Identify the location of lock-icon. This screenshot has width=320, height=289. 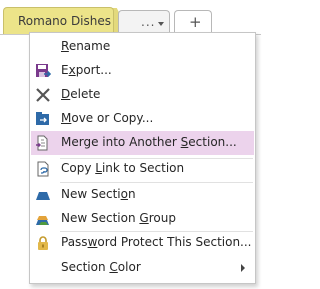
(43, 243).